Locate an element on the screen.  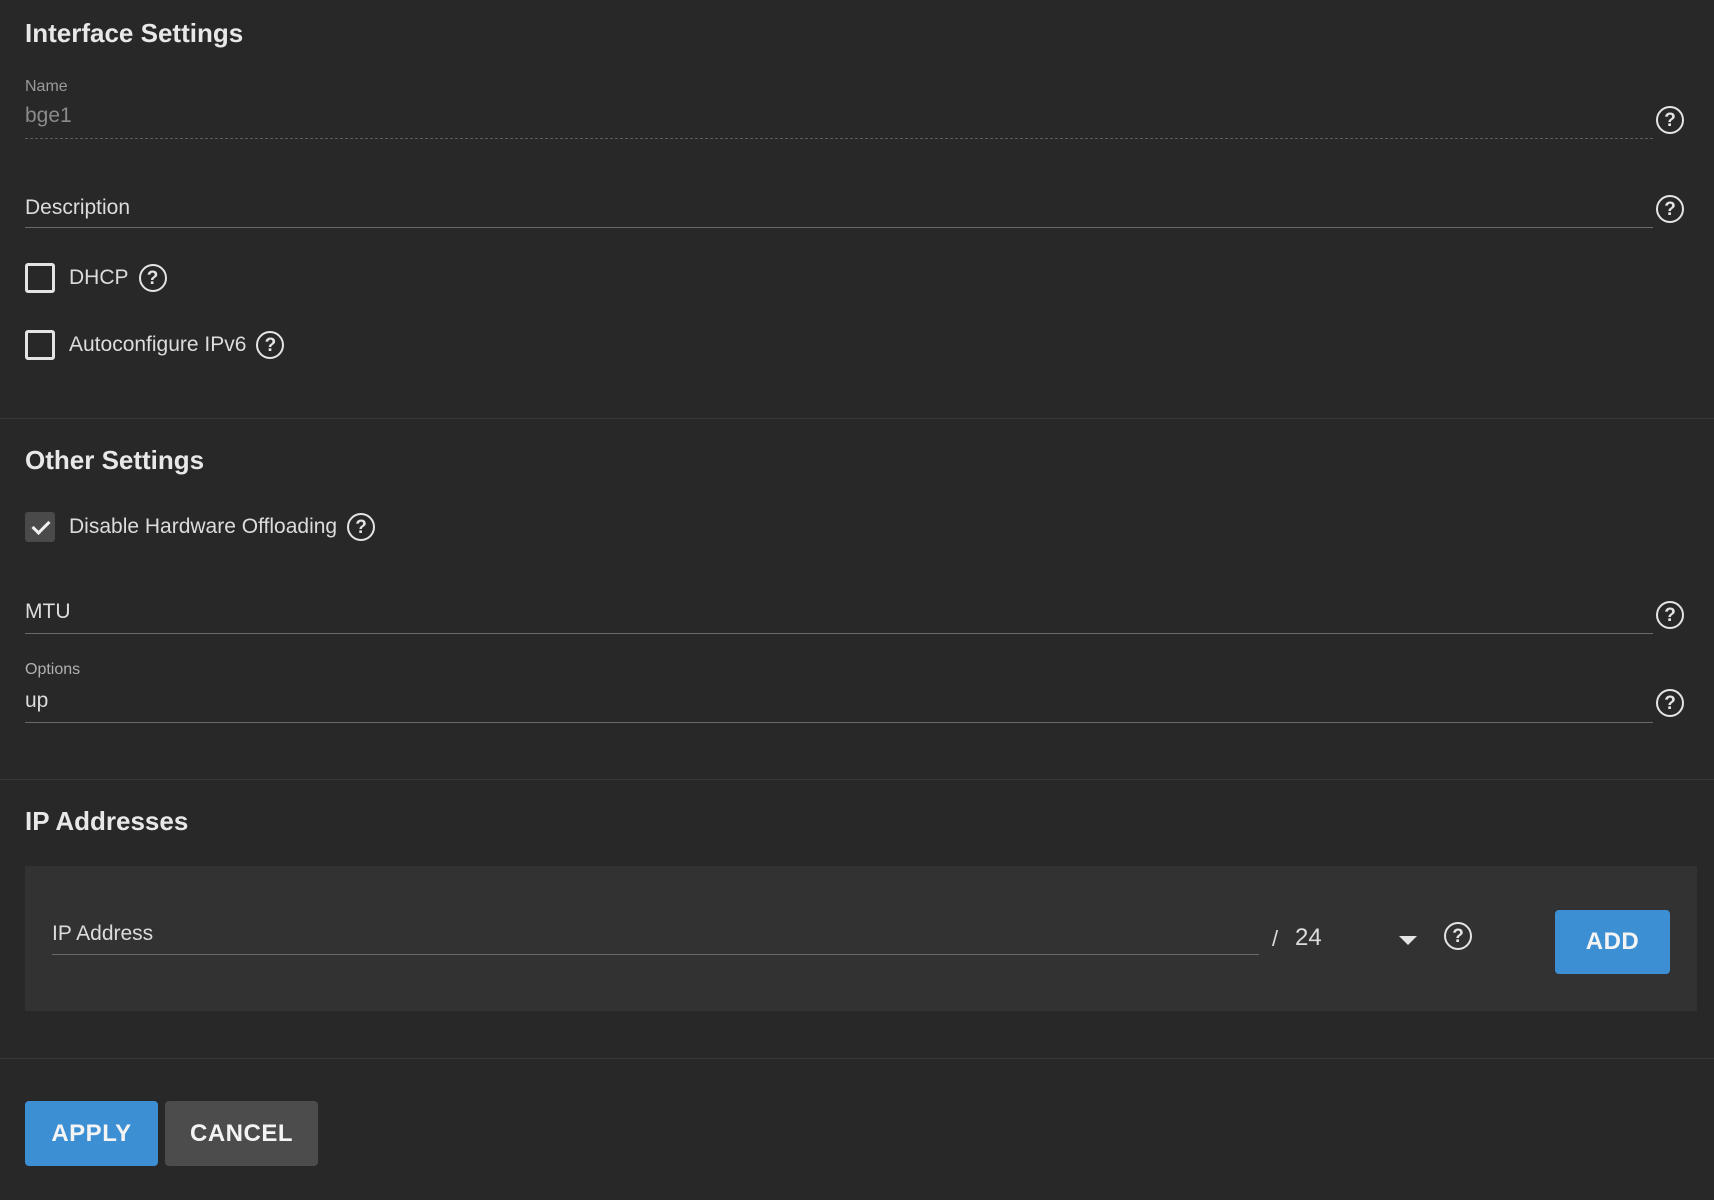
options-field-underline is located at coordinates (839, 722).